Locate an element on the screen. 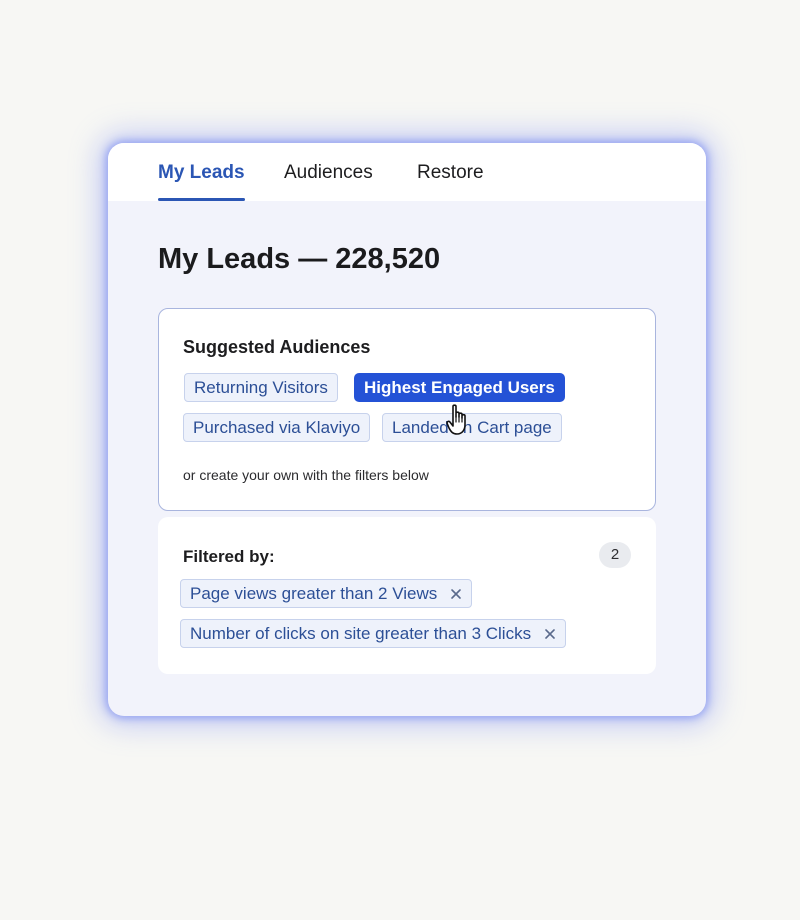 This screenshot has width=800, height=920. filter-chip-page-views: Page views greater than 2 Views is located at coordinates (326, 593).